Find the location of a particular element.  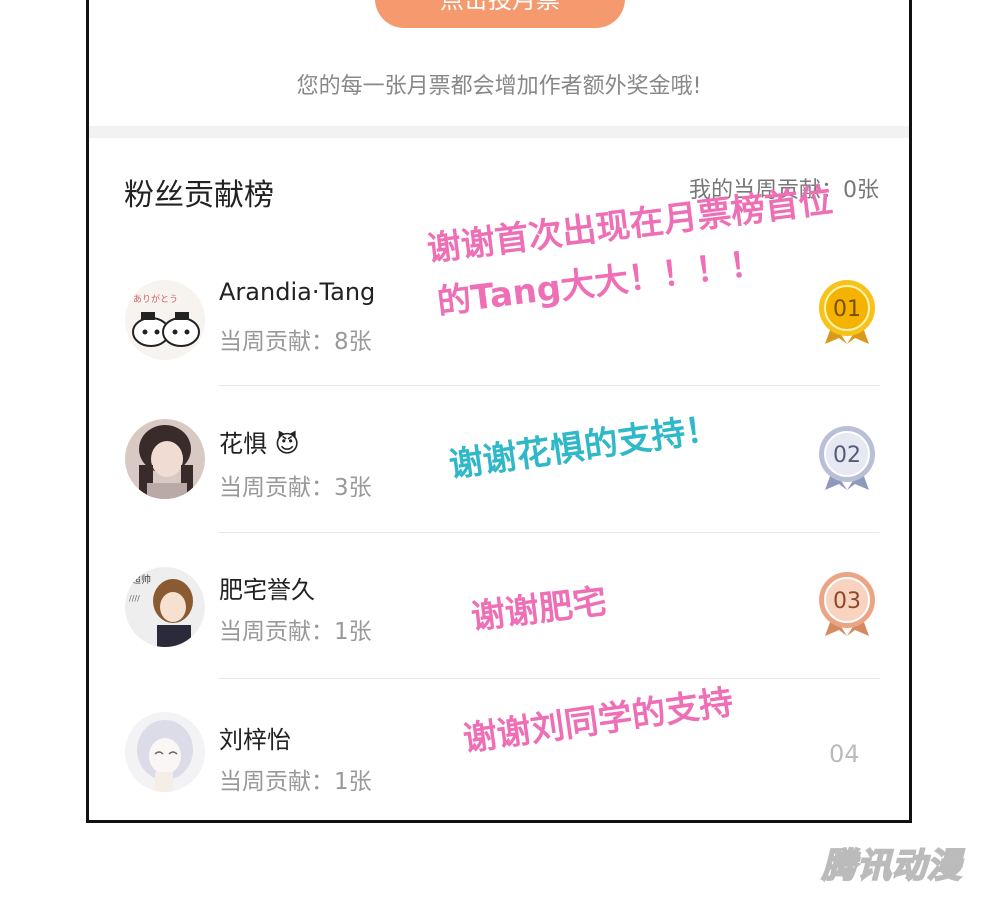

bonus-note: 您的每一张月票都会增加作者额外奖金哦! is located at coordinates (499, 86).